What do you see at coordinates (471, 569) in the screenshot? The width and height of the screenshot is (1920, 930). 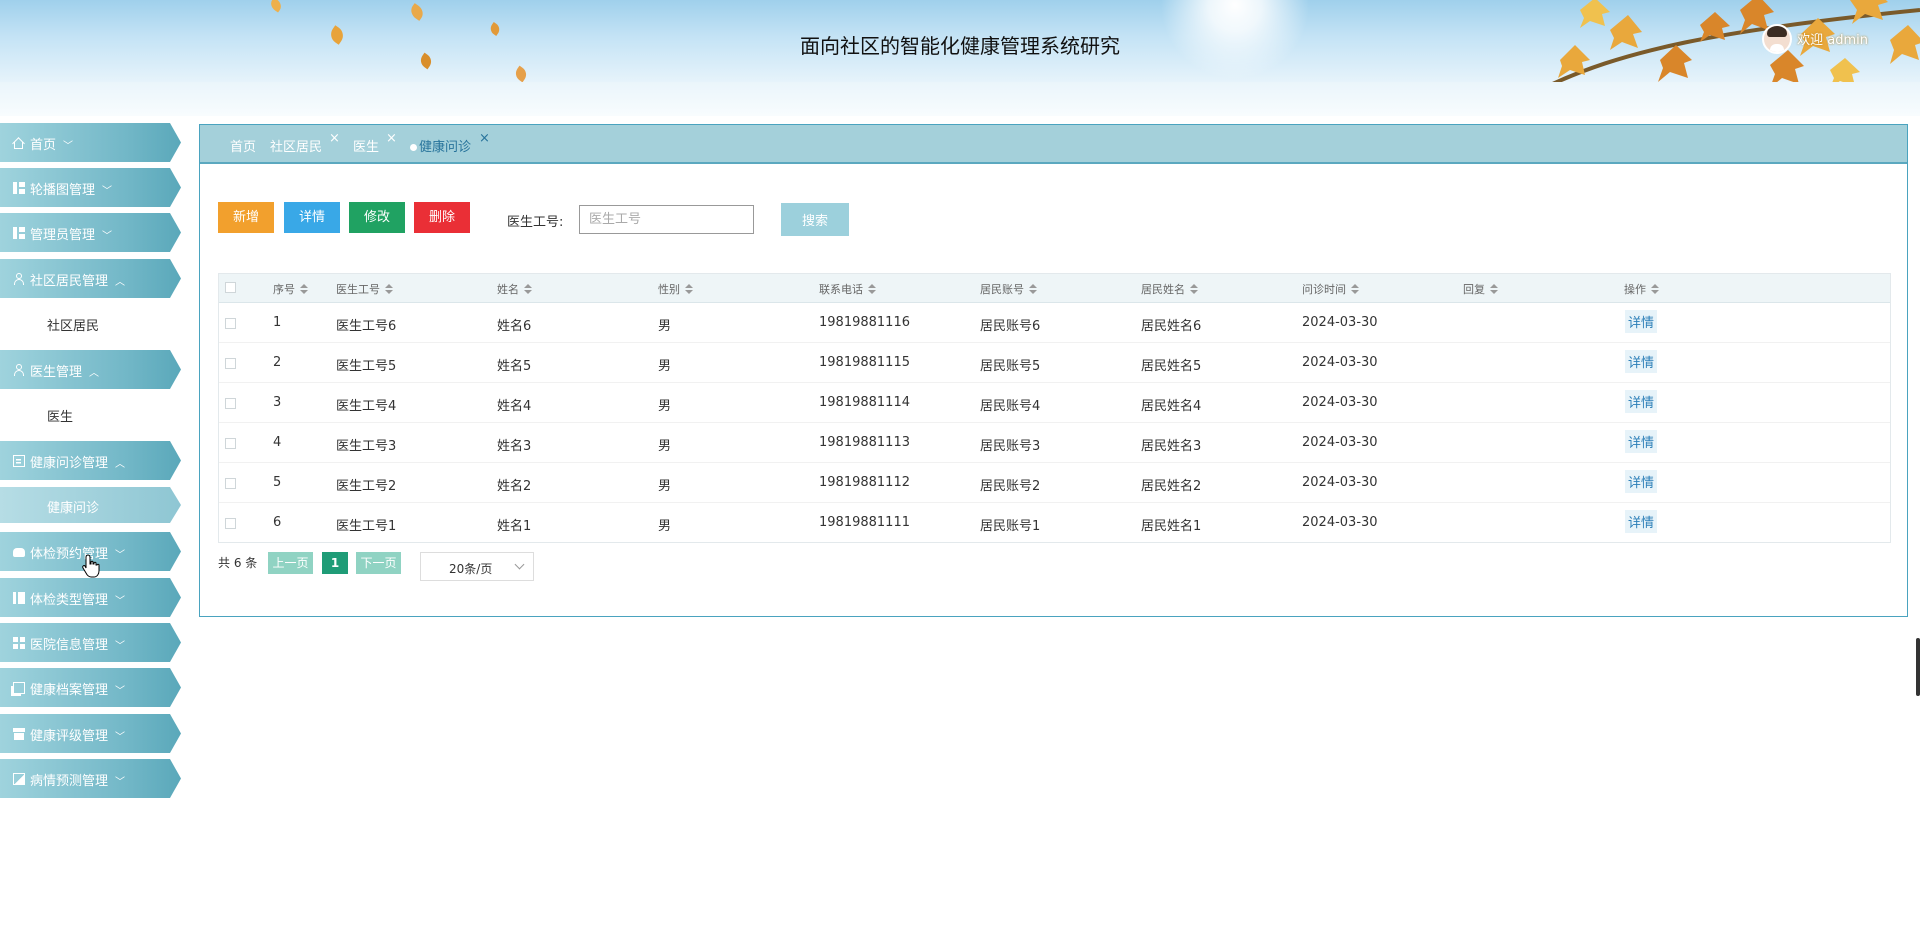 I see `page-size-value: 20条/页` at bounding box center [471, 569].